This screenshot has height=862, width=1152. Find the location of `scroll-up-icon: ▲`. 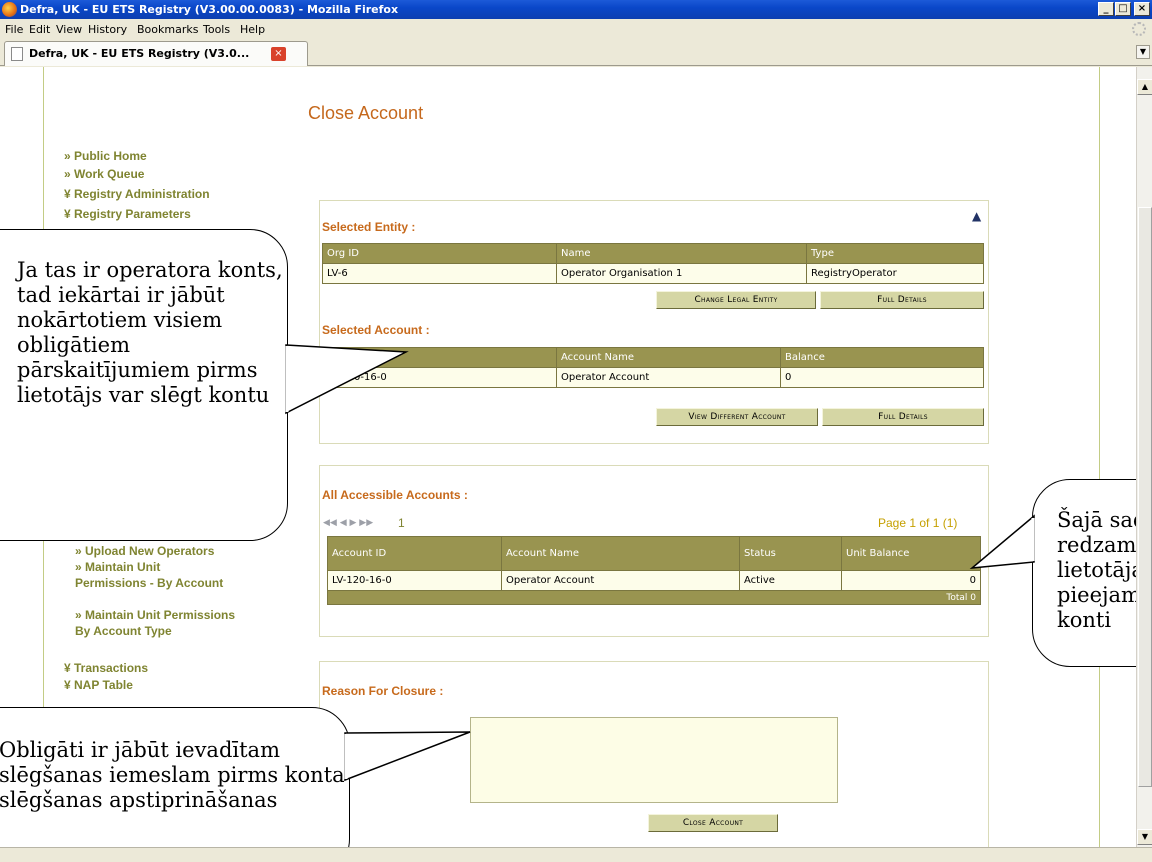

scroll-up-icon: ▲ is located at coordinates (1144, 87).